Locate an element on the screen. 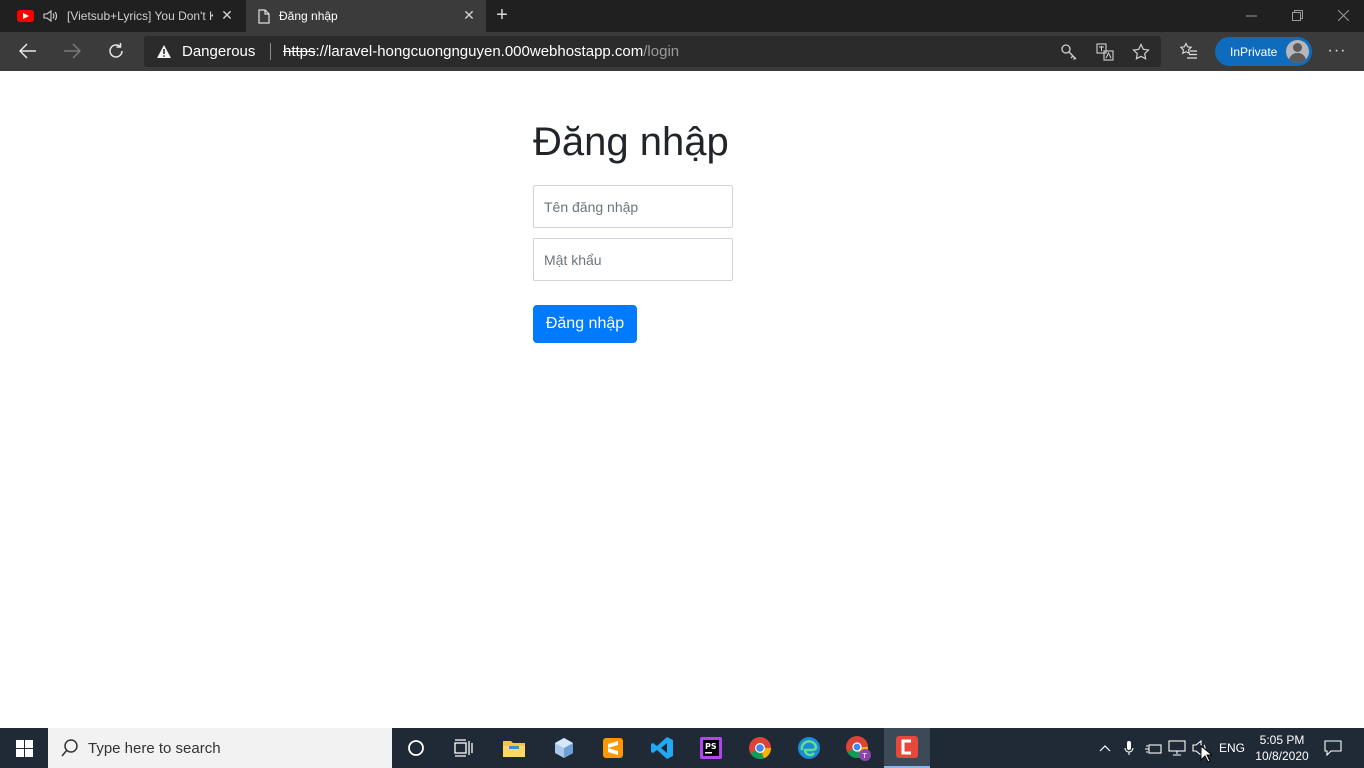 The height and width of the screenshot is (768, 1364). phpstorm-icon: PS is located at coordinates (711, 748).